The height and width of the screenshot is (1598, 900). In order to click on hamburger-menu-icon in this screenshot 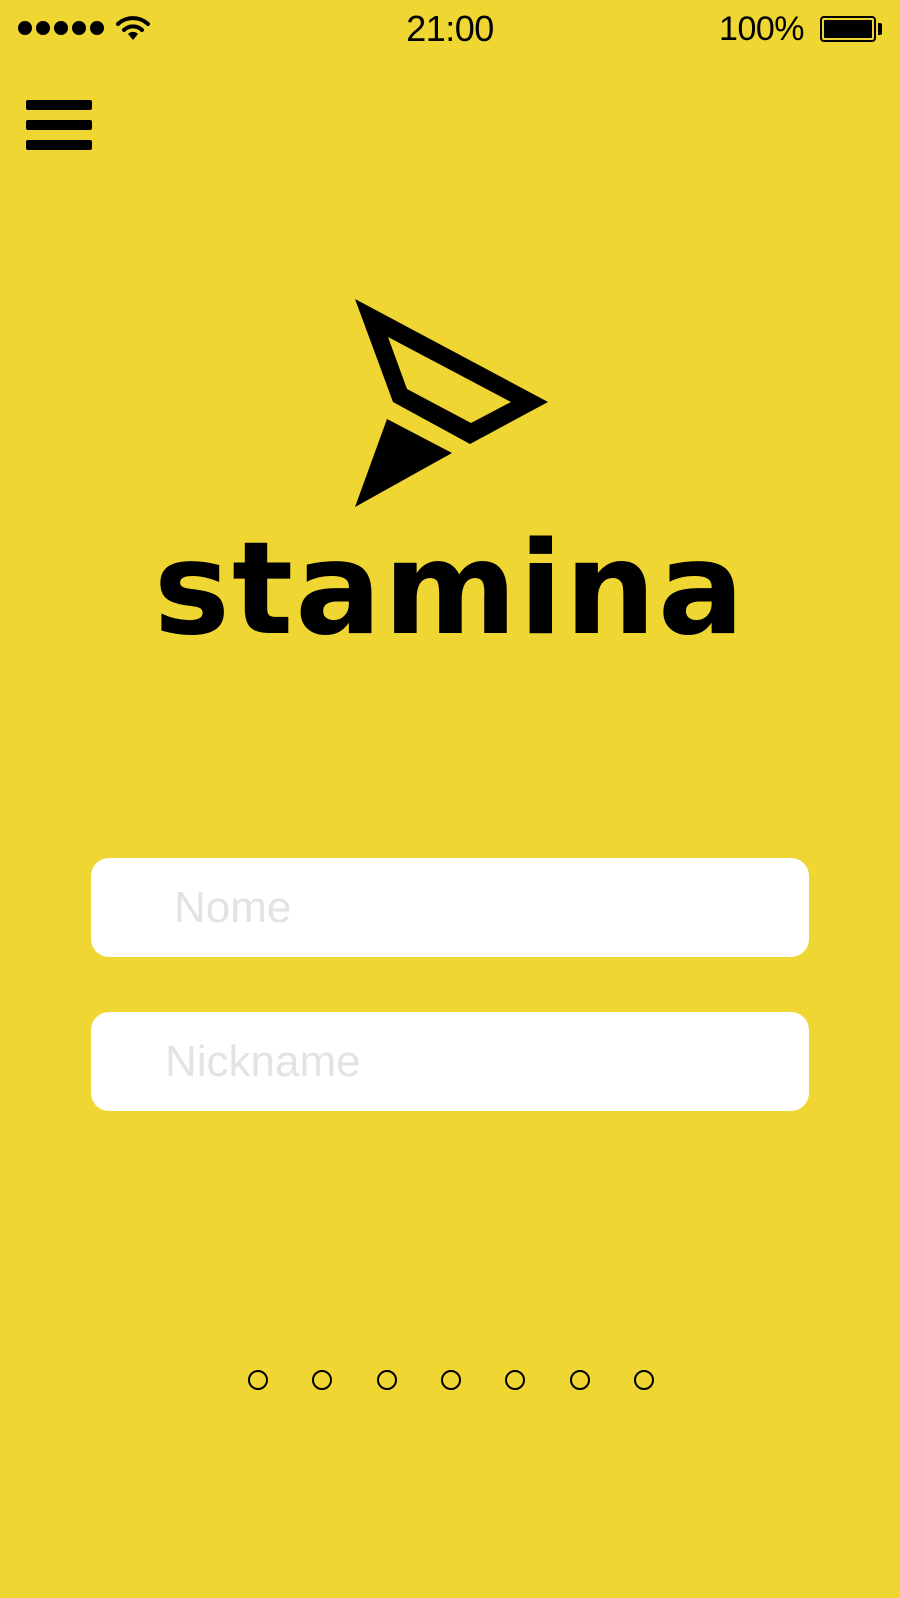, I will do `click(59, 128)`.